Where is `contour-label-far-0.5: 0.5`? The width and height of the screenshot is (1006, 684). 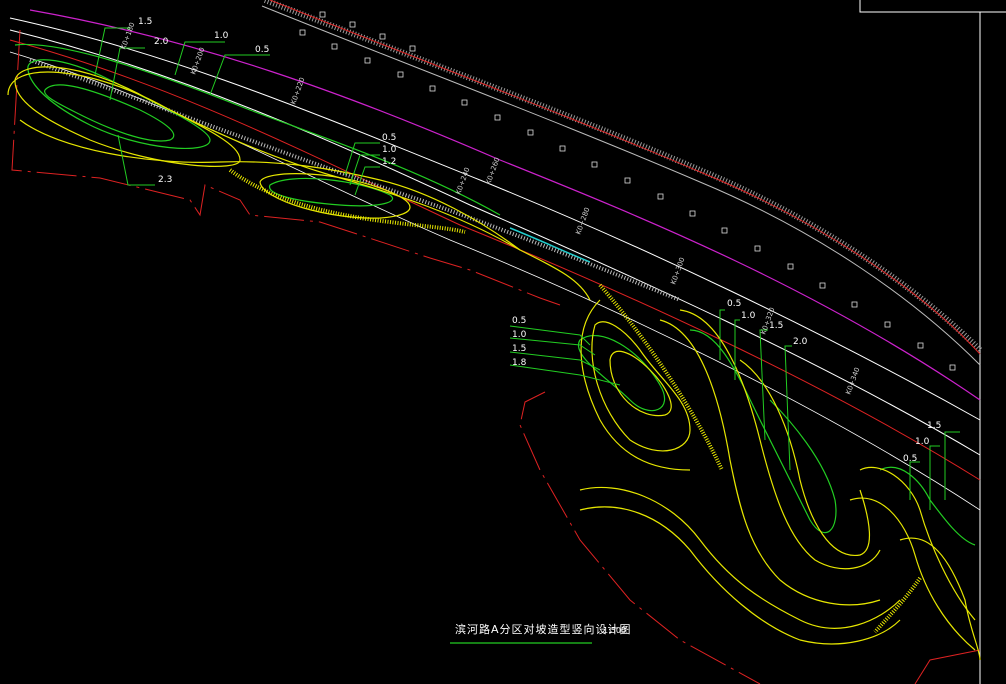 contour-label-far-0.5: 0.5 is located at coordinates (910, 459).